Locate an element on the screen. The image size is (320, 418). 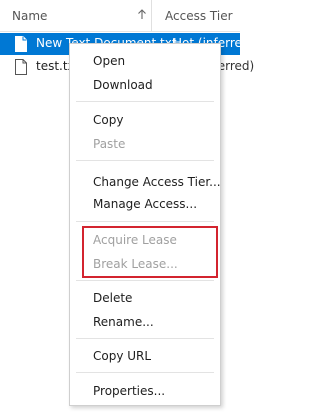
menu-item-delete: Delete is located at coordinates (145, 298).